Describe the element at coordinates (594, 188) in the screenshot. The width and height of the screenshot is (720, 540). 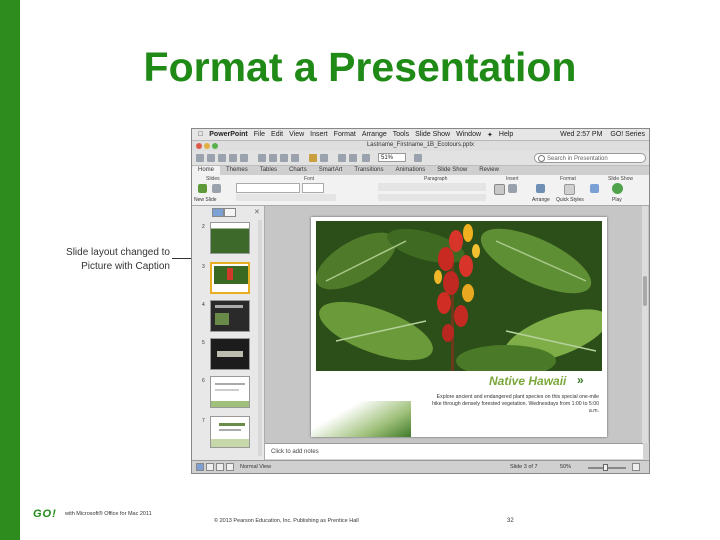
I see `slide-show-options-icon` at that location.